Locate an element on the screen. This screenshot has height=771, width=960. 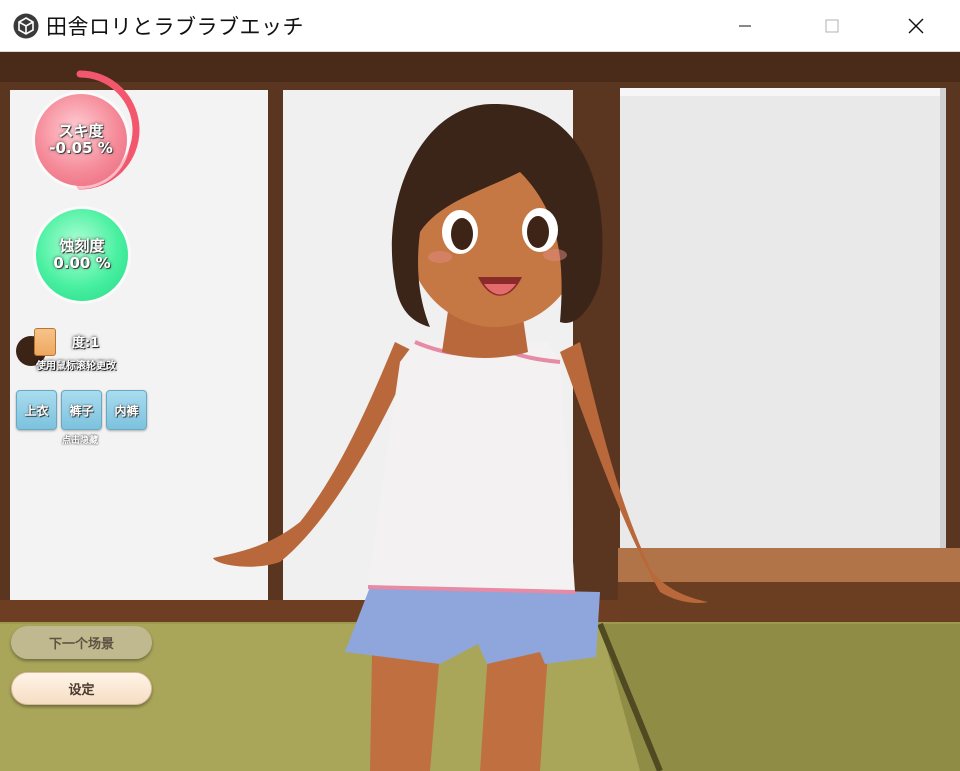
like-meter-label: スキ度 is located at coordinates (81, 131).